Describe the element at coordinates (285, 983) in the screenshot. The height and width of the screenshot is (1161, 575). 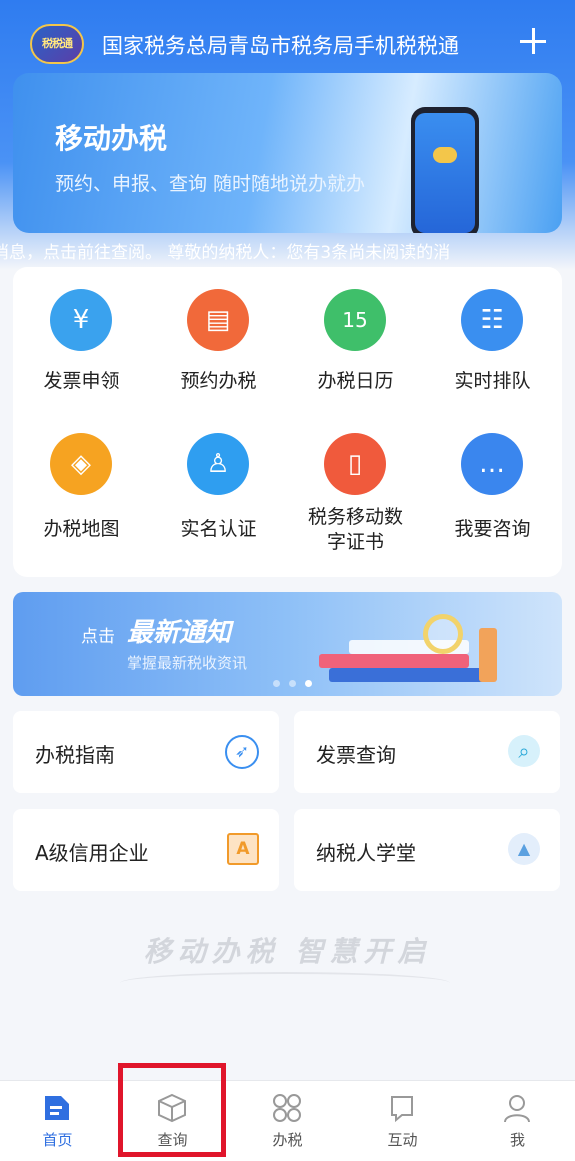
I see `slogan-swoosh` at that location.